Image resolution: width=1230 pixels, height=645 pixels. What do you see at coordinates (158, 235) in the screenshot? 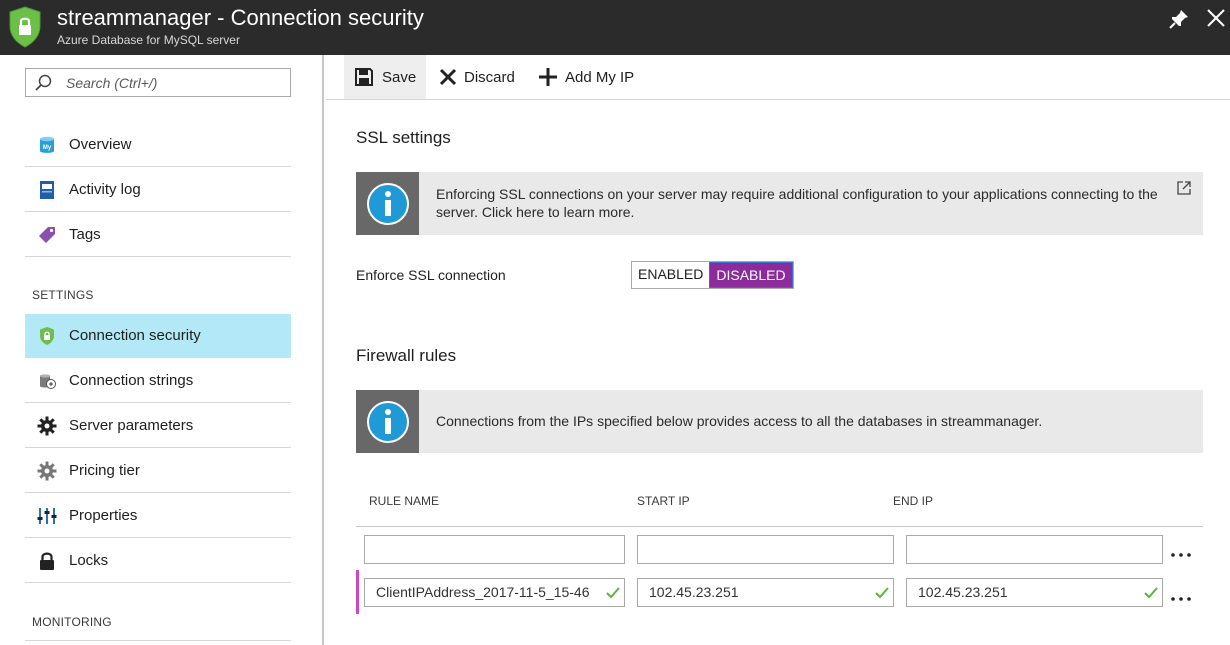
I see `nav-item-tags: Tags` at bounding box center [158, 235].